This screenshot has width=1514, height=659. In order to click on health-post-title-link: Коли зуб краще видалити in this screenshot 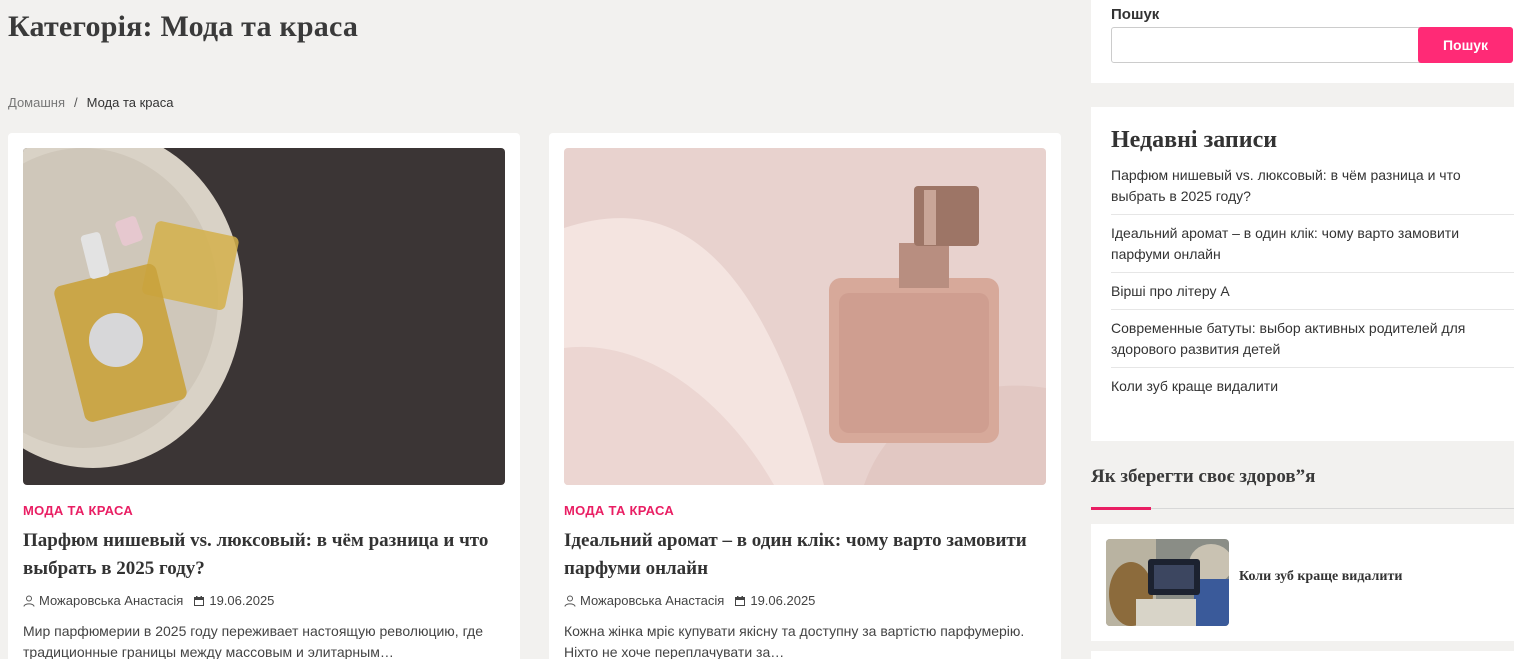, I will do `click(1320, 577)`.